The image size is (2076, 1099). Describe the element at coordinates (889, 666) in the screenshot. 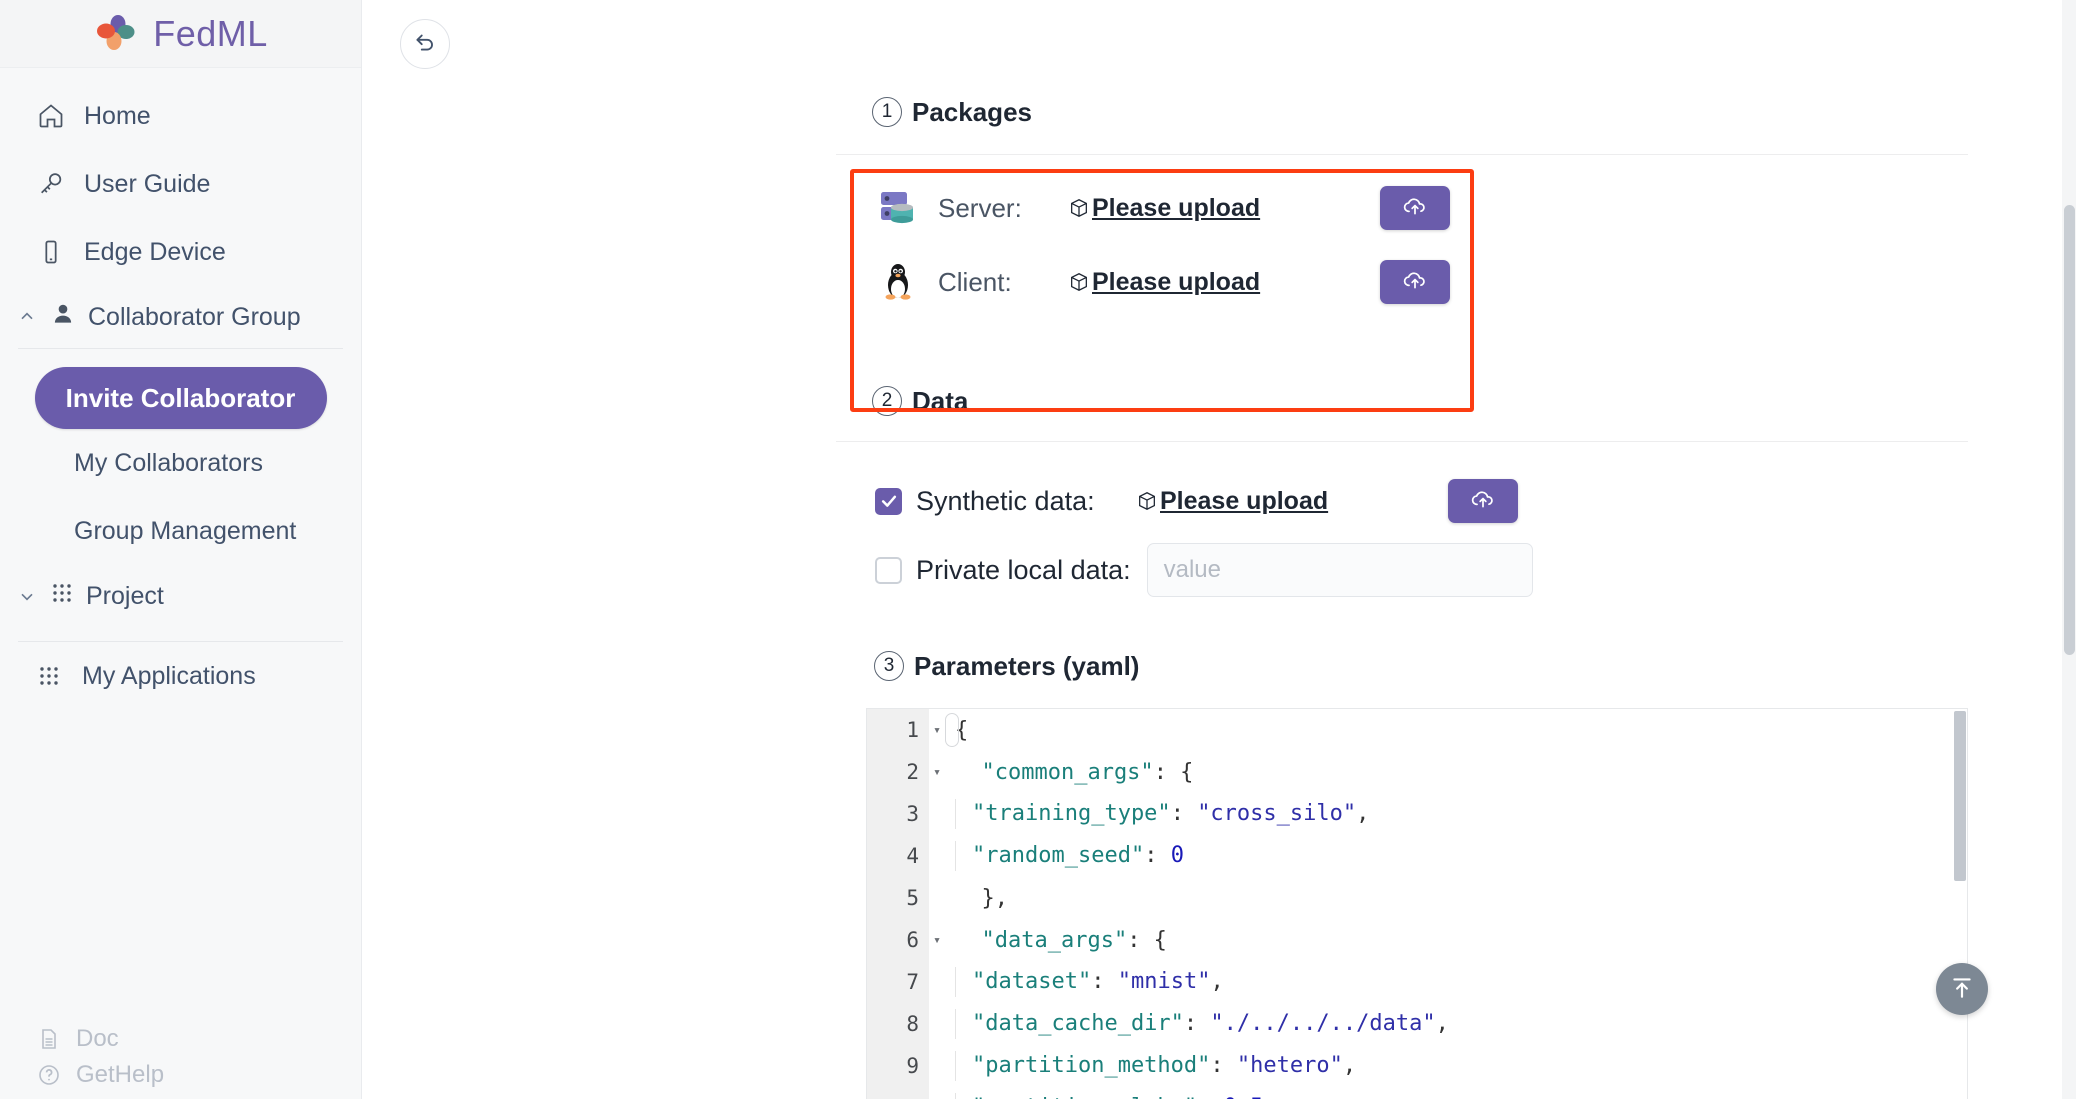

I see `step-number: 3` at that location.